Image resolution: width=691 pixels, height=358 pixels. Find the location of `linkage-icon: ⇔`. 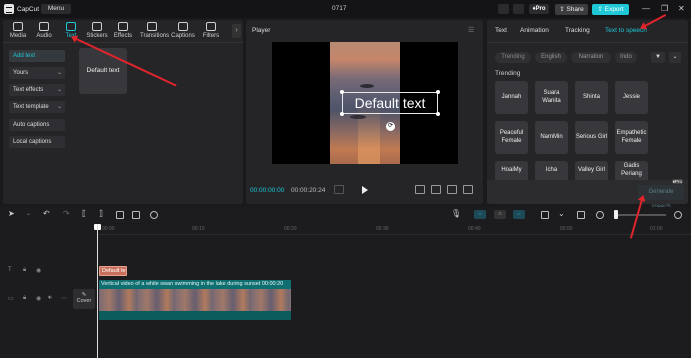

linkage-icon: ⇔ is located at coordinates (519, 214).